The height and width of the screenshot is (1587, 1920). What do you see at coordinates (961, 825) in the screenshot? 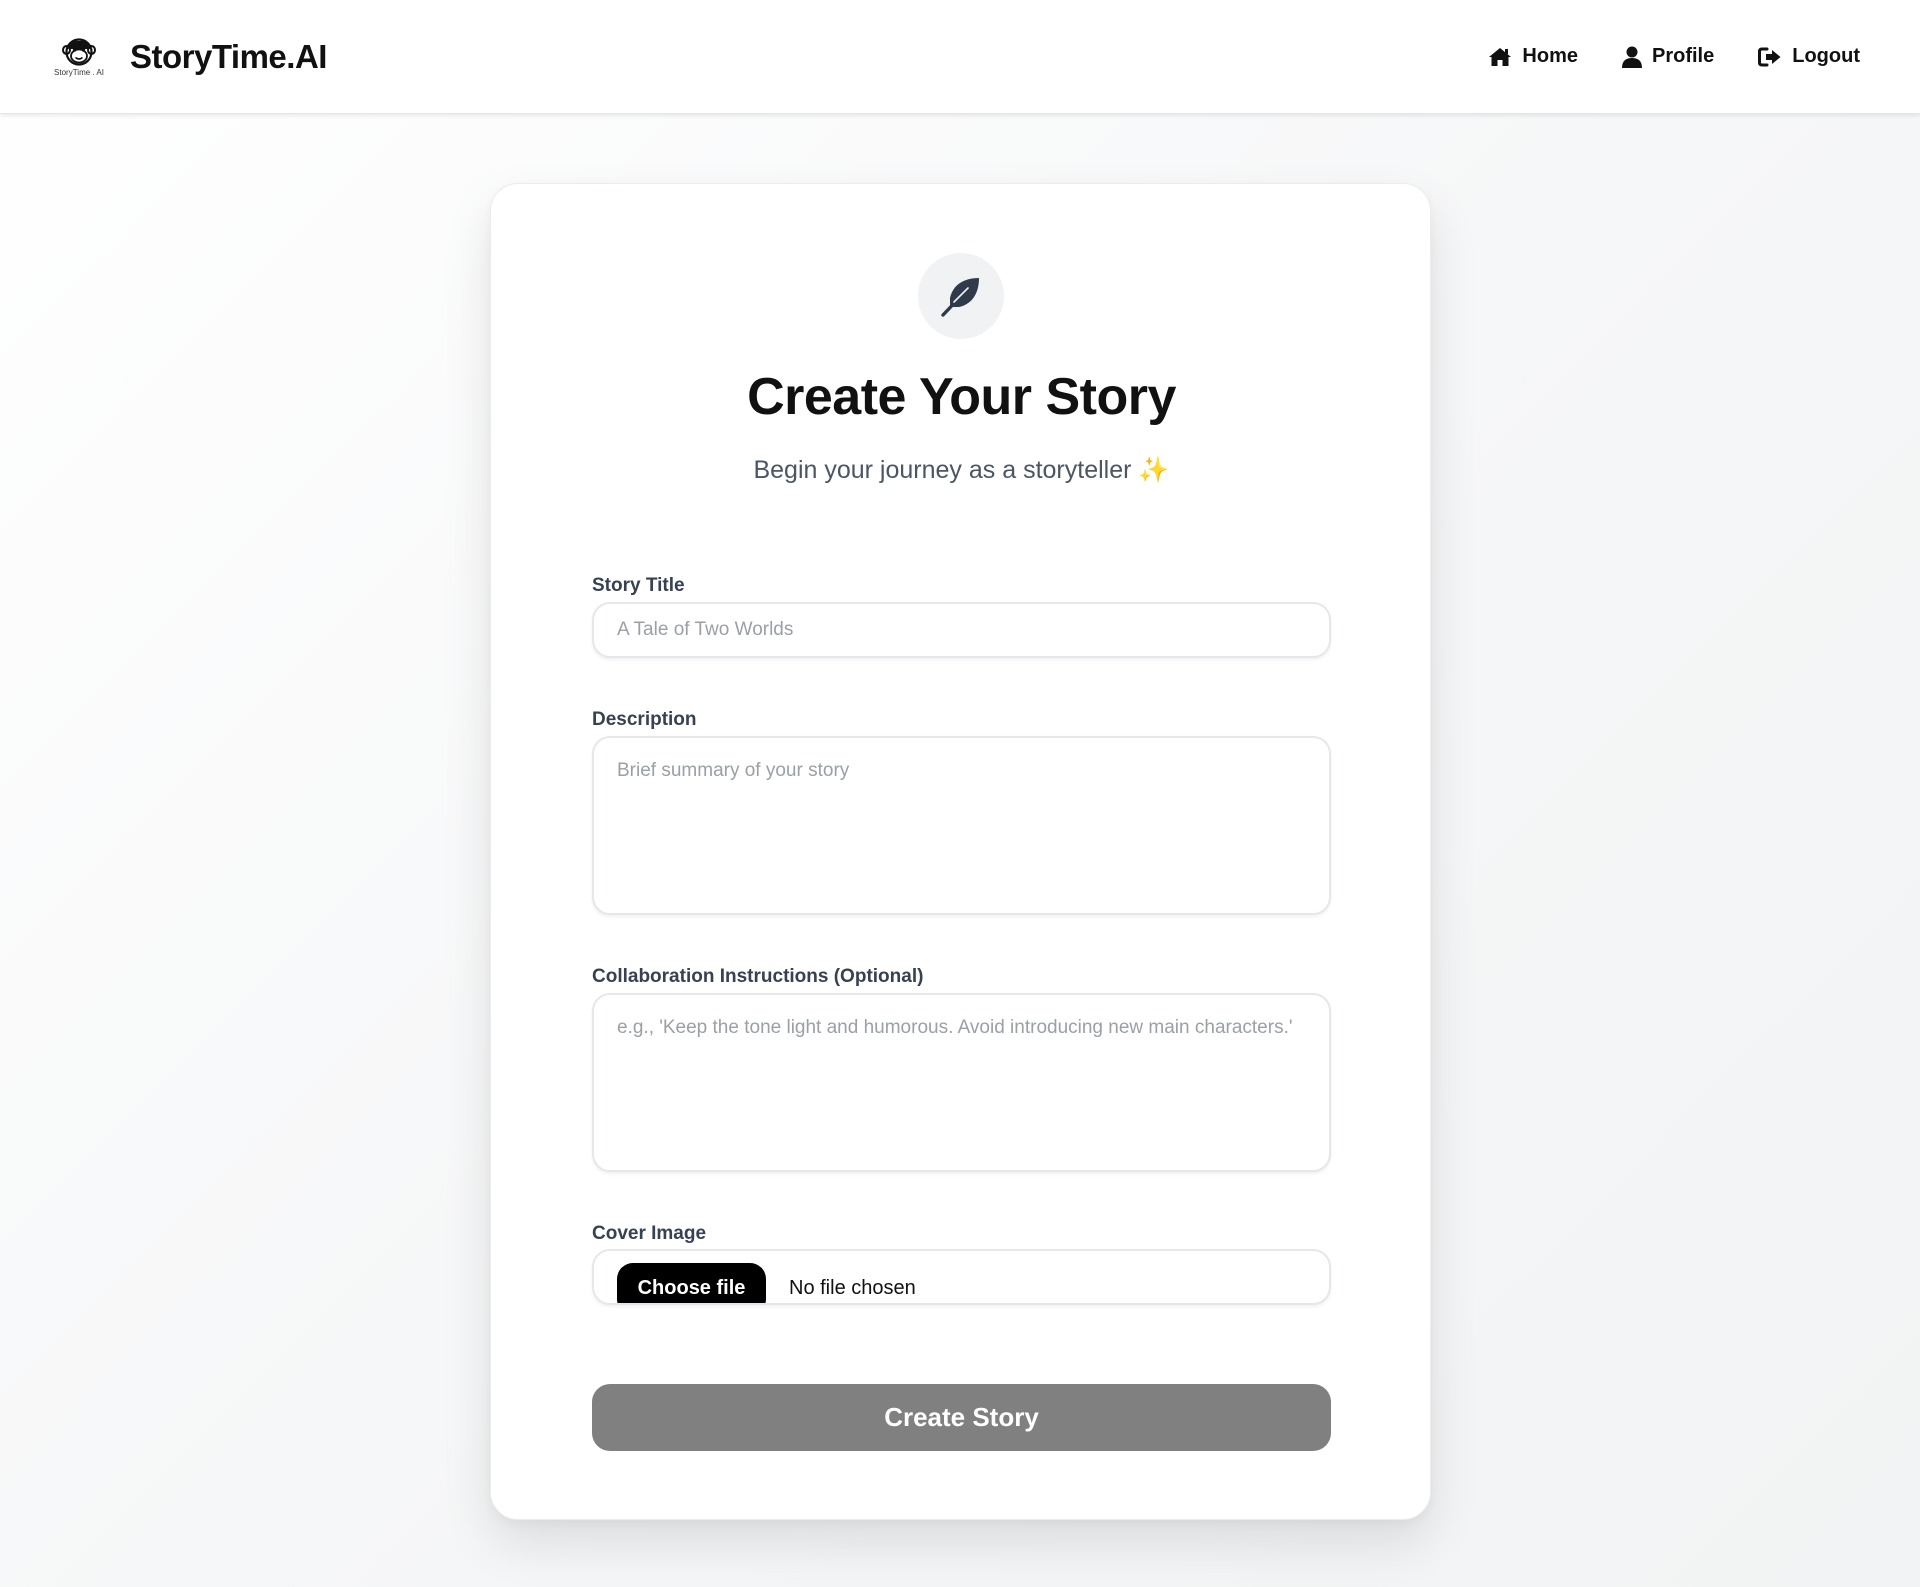
I see `description-textarea` at bounding box center [961, 825].